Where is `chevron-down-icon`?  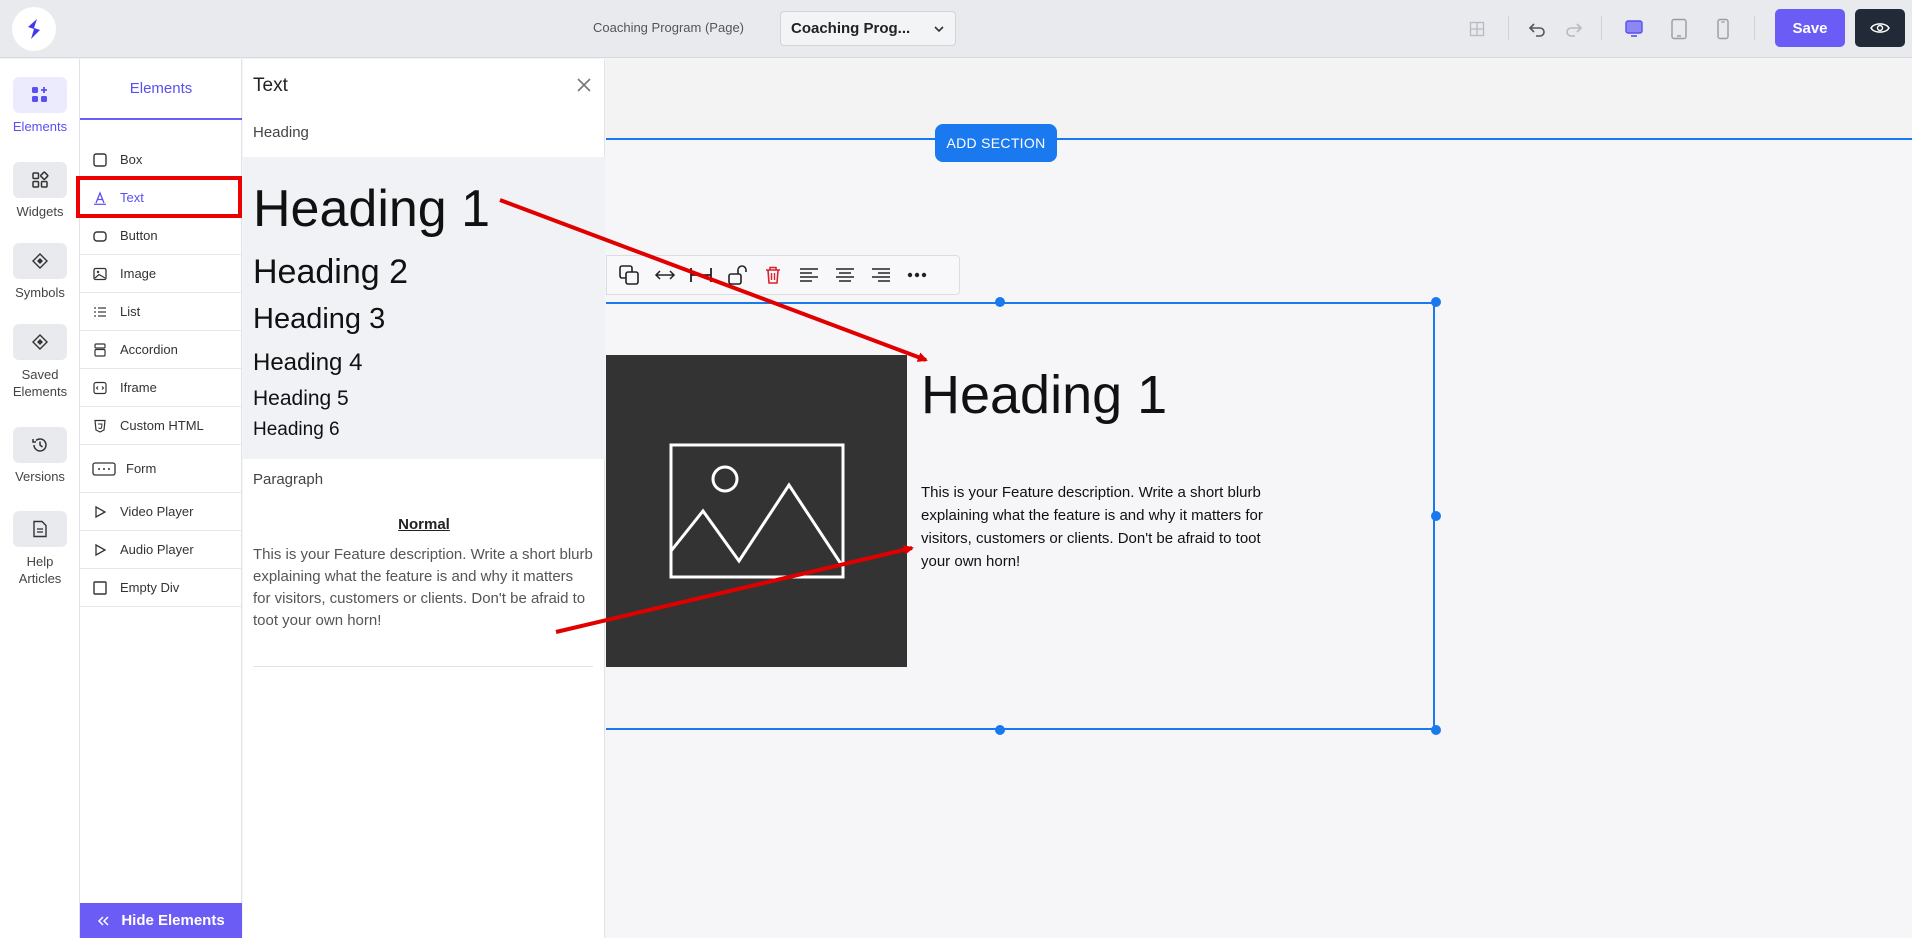
chevron-down-icon is located at coordinates (939, 28).